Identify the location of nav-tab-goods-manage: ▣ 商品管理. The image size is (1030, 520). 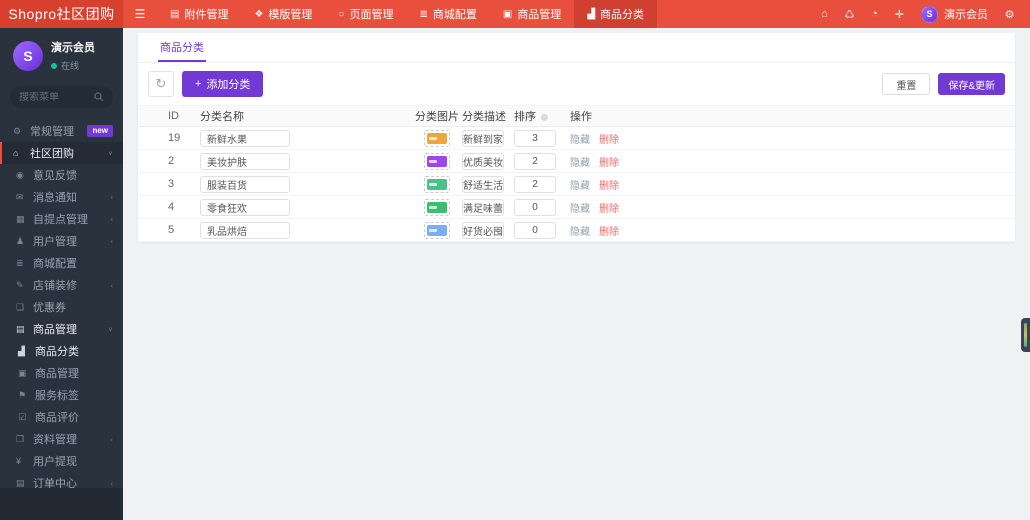
(532, 14).